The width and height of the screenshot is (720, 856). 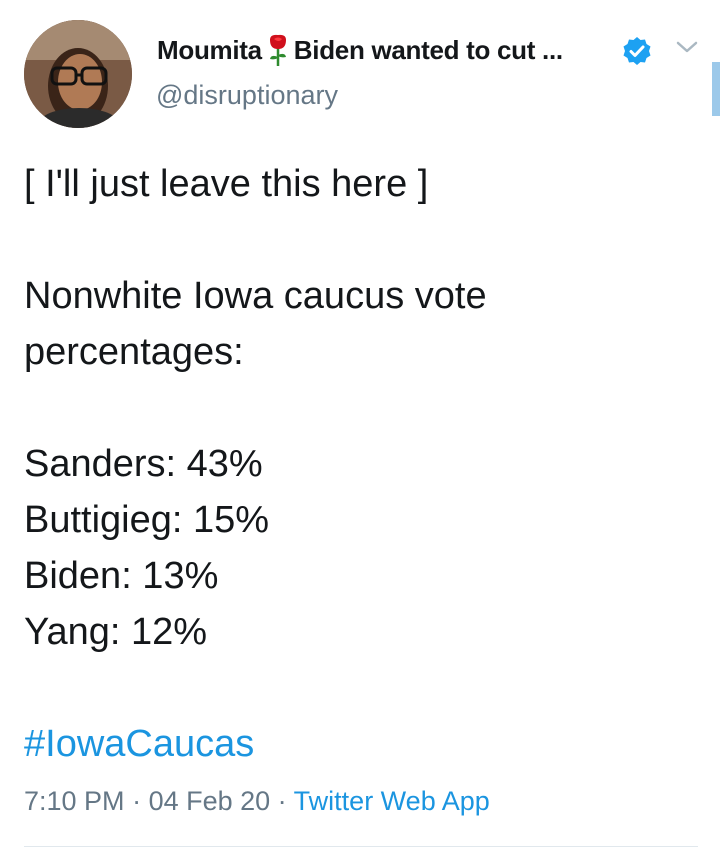 What do you see at coordinates (255, 296) in the screenshot?
I see `tweet-line: Nonwhite Iowa caucus vote` at bounding box center [255, 296].